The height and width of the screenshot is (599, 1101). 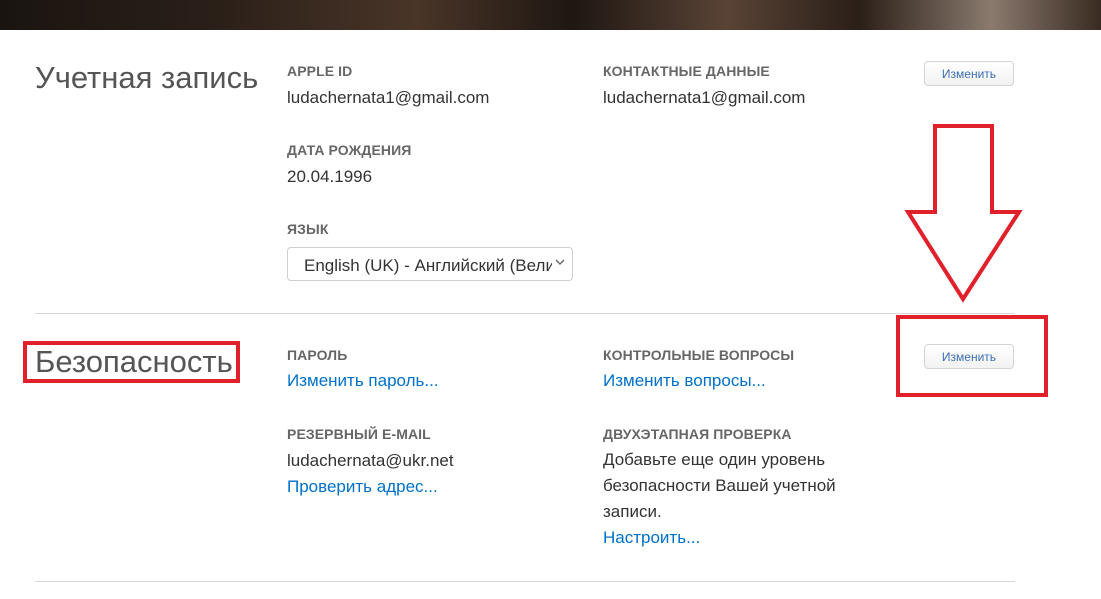 What do you see at coordinates (550, 15) in the screenshot?
I see `header-banner-image` at bounding box center [550, 15].